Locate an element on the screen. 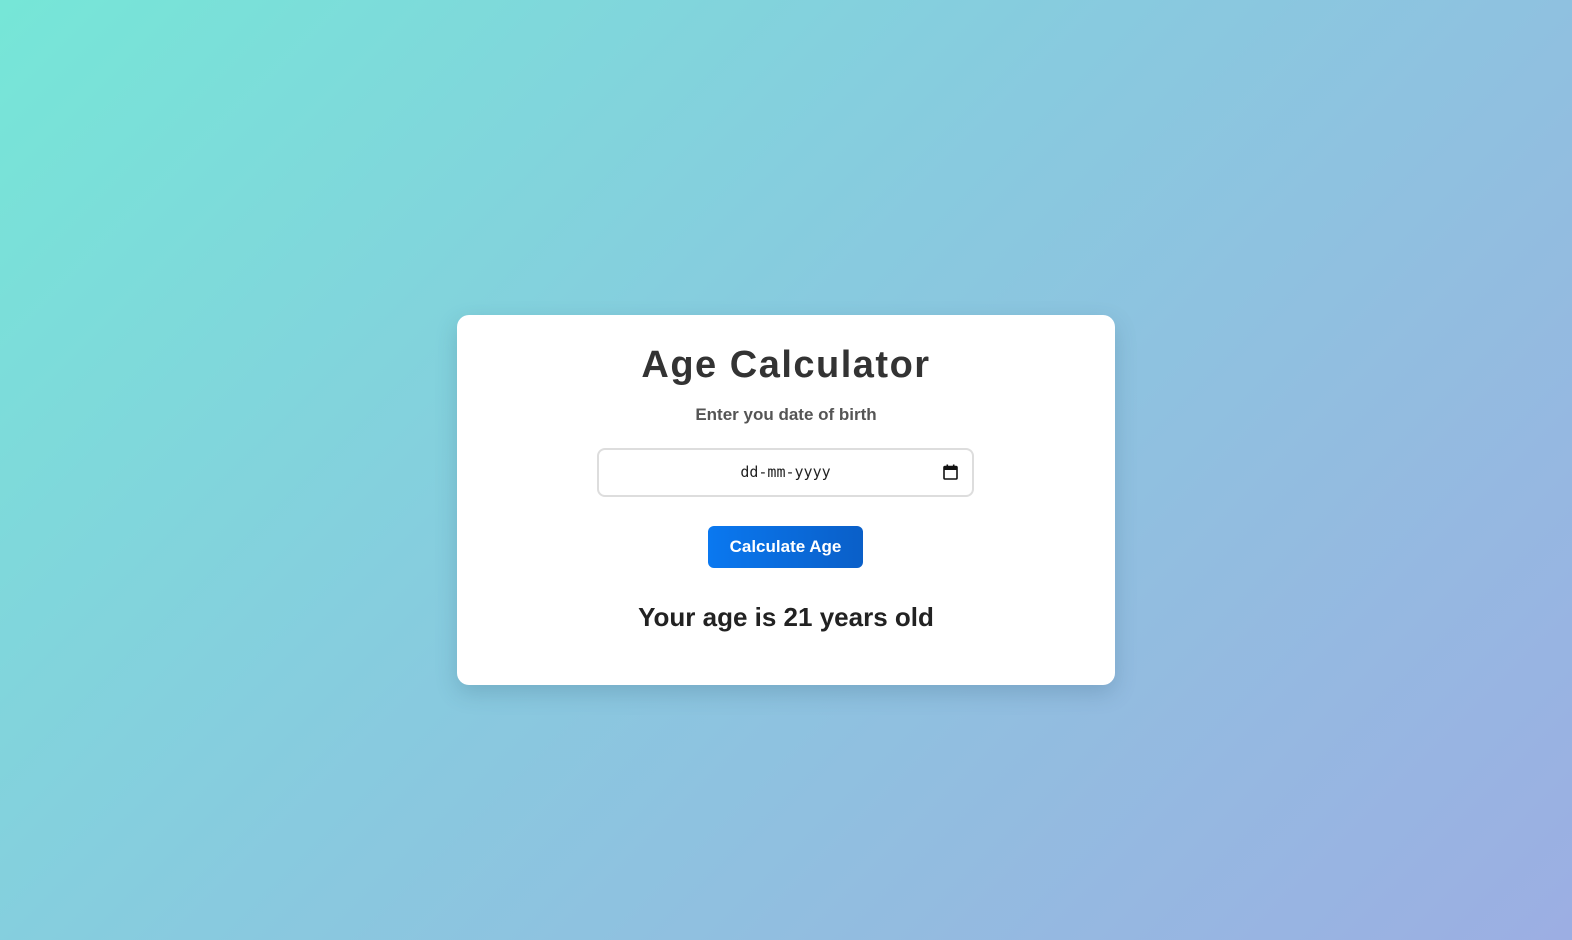 This screenshot has height=940, width=1572. date-of-birth-input: dd-mm-yyyy is located at coordinates (785, 472).